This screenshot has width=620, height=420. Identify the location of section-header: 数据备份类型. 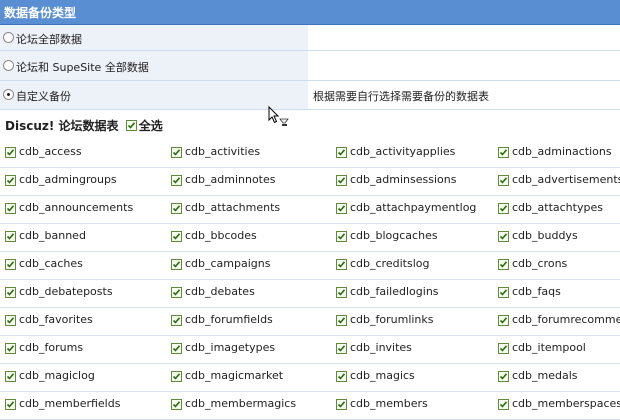
(310, 12).